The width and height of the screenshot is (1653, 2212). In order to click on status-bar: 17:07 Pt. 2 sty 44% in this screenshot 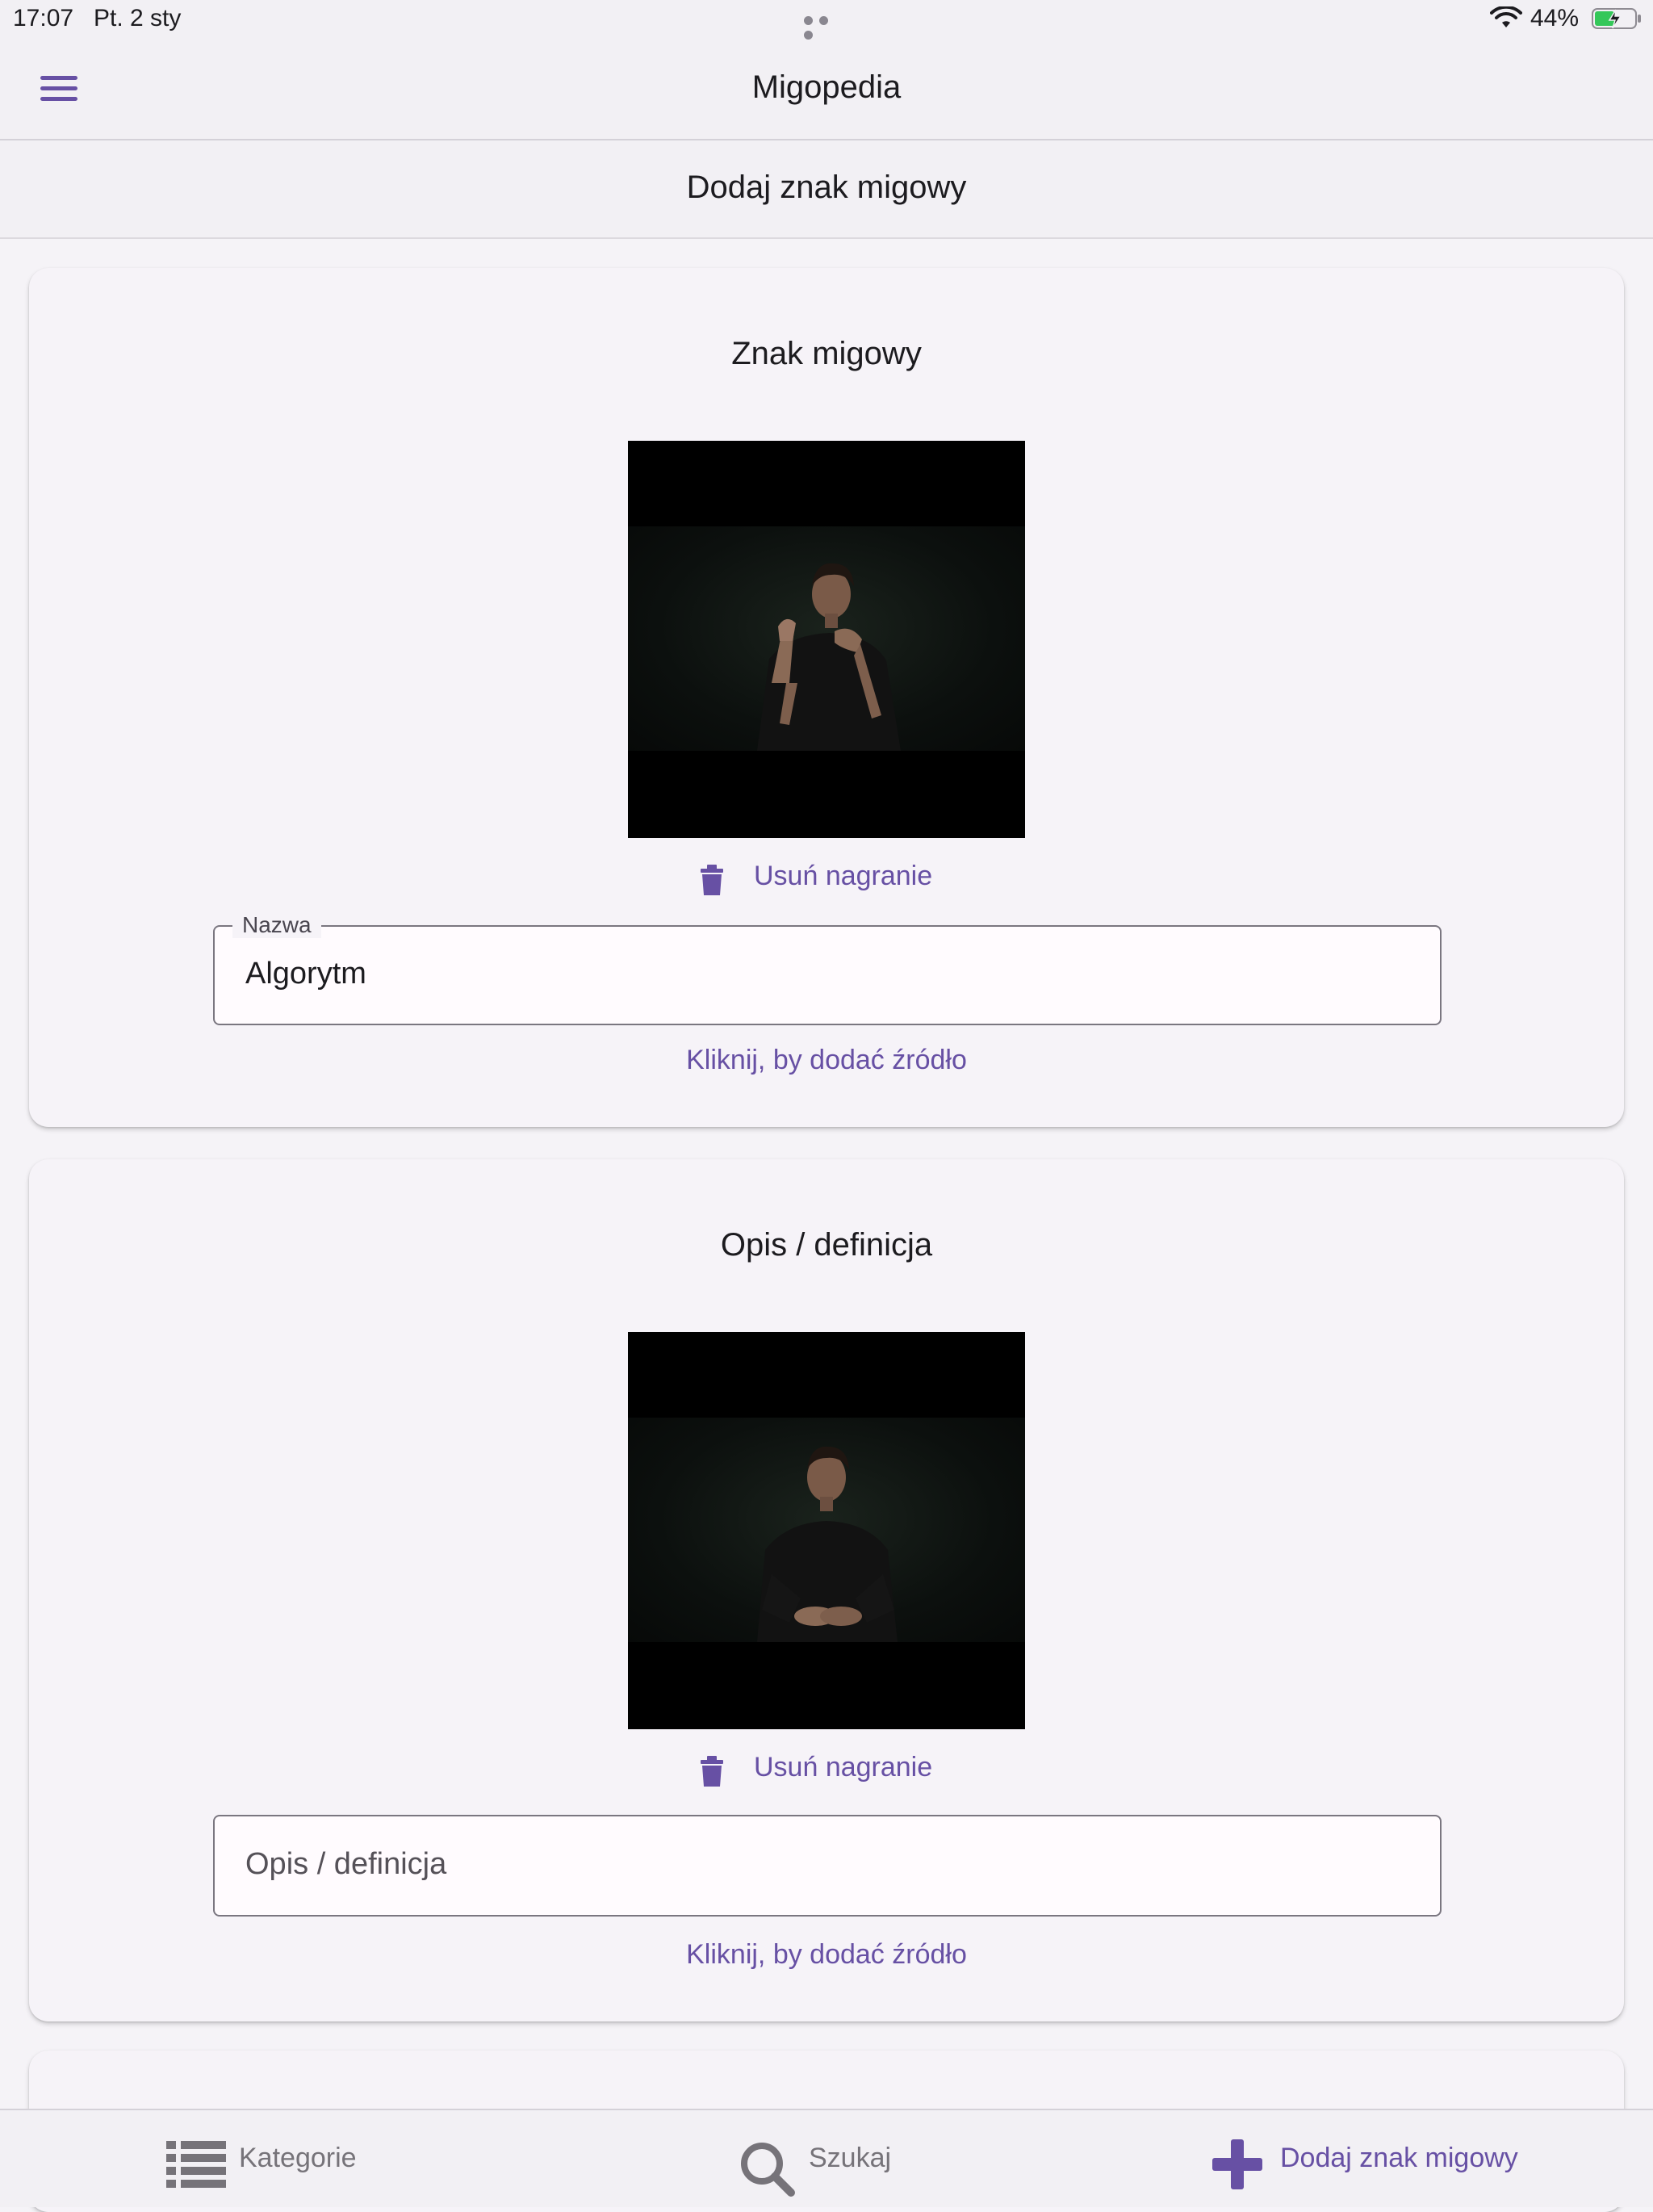, I will do `click(826, 20)`.